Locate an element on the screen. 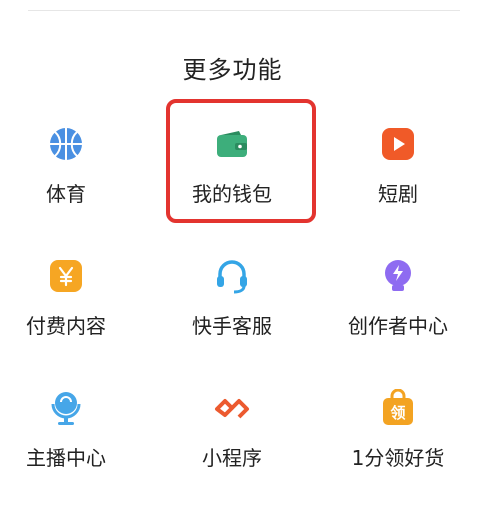 The height and width of the screenshot is (516, 490). shopping-bag-icon: 领 is located at coordinates (398, 408).